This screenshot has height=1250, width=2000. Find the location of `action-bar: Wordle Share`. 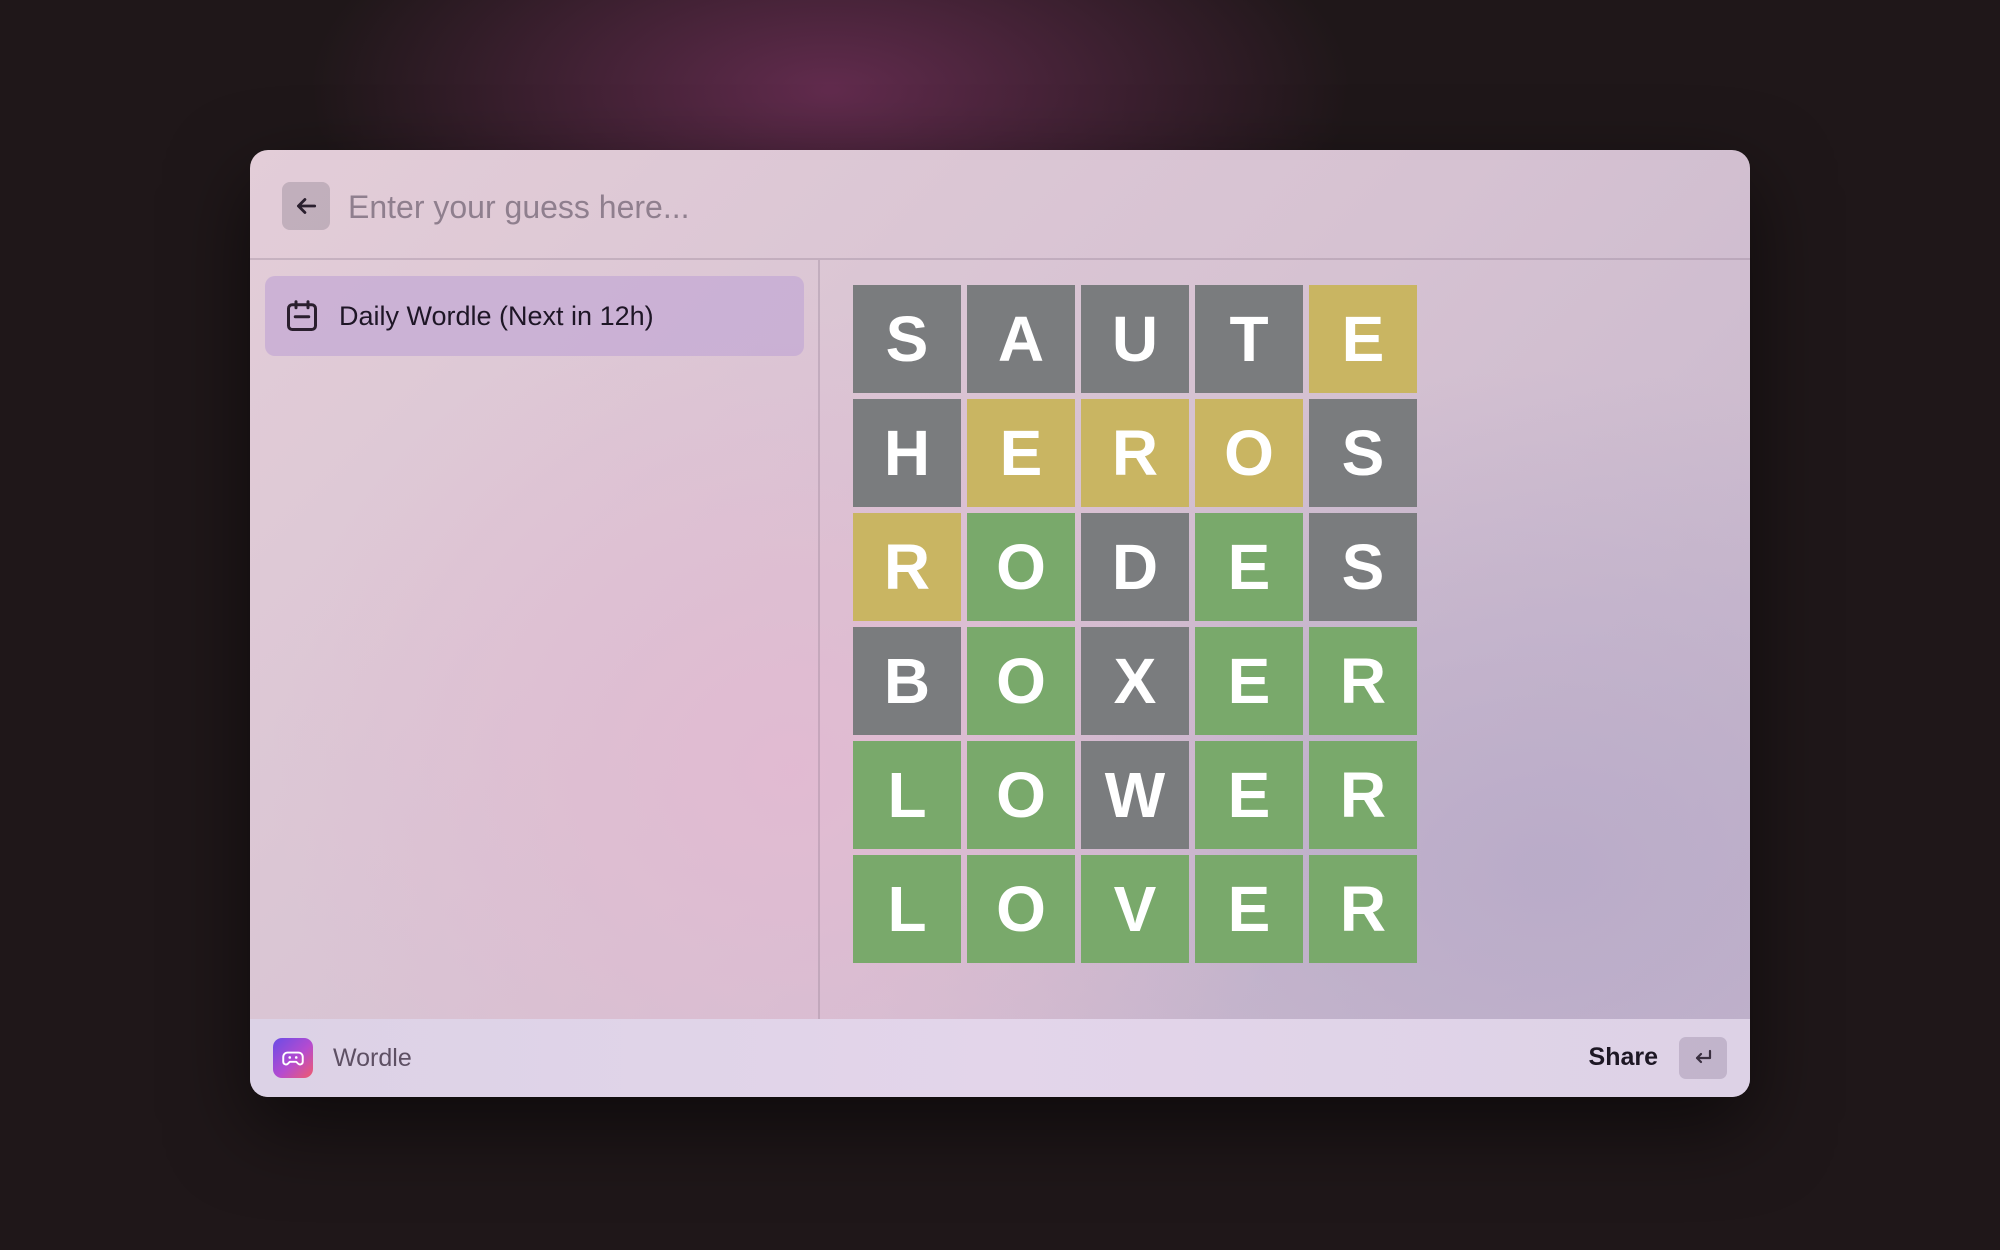

action-bar: Wordle Share is located at coordinates (1000, 1058).